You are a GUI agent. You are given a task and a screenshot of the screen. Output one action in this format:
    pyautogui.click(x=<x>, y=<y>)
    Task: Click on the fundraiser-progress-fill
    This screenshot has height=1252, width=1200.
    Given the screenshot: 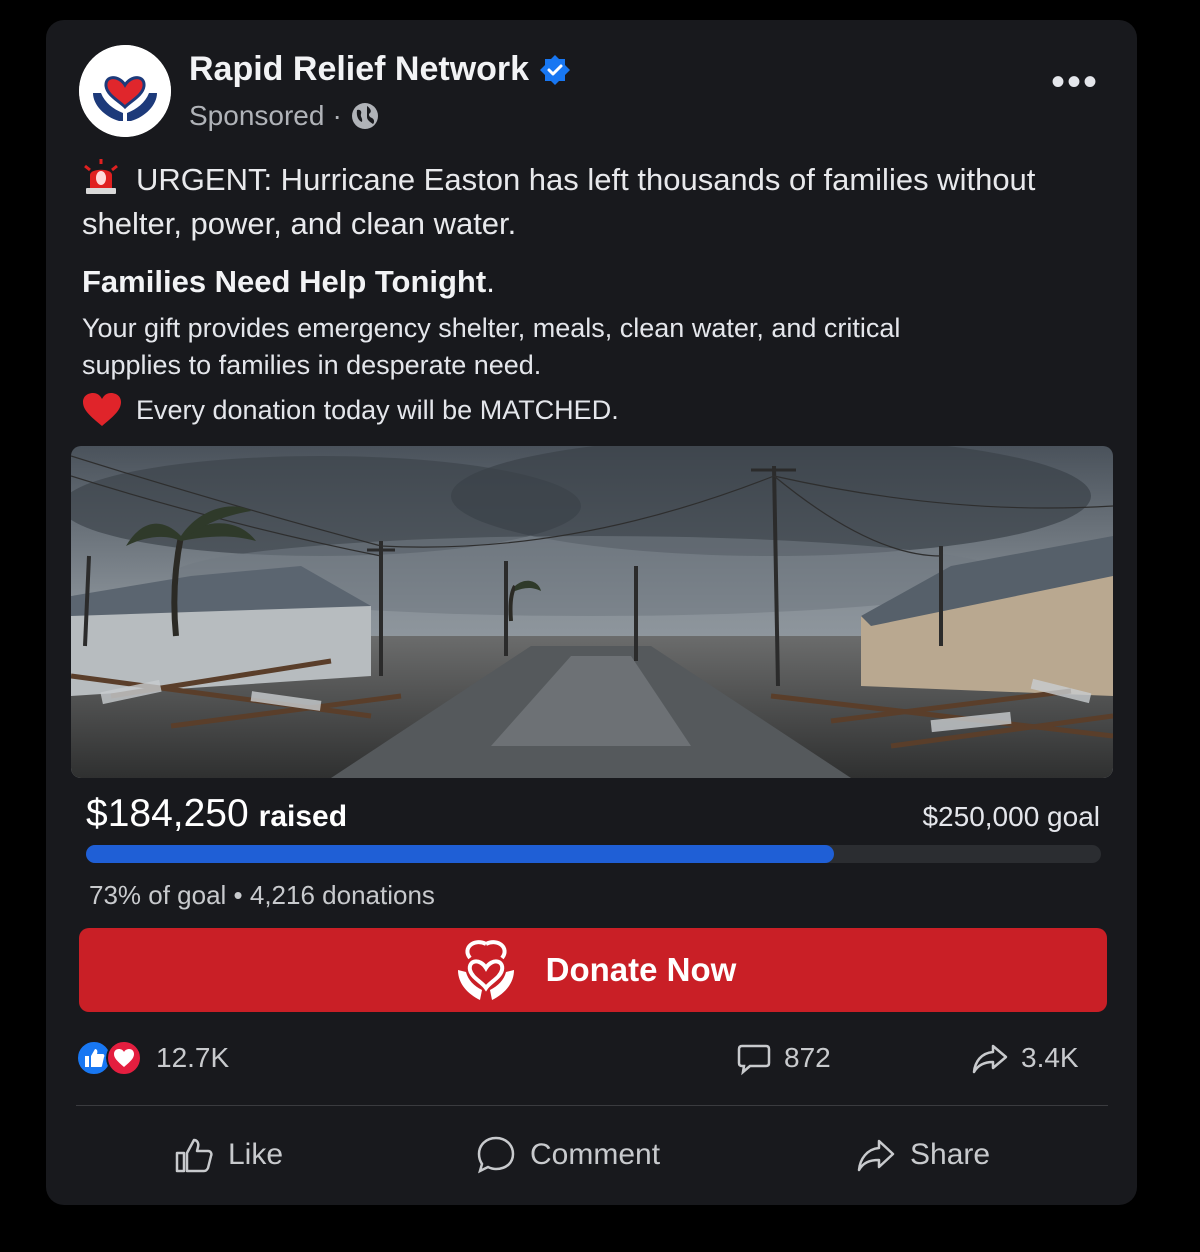 What is the action you would take?
    pyautogui.click(x=460, y=854)
    